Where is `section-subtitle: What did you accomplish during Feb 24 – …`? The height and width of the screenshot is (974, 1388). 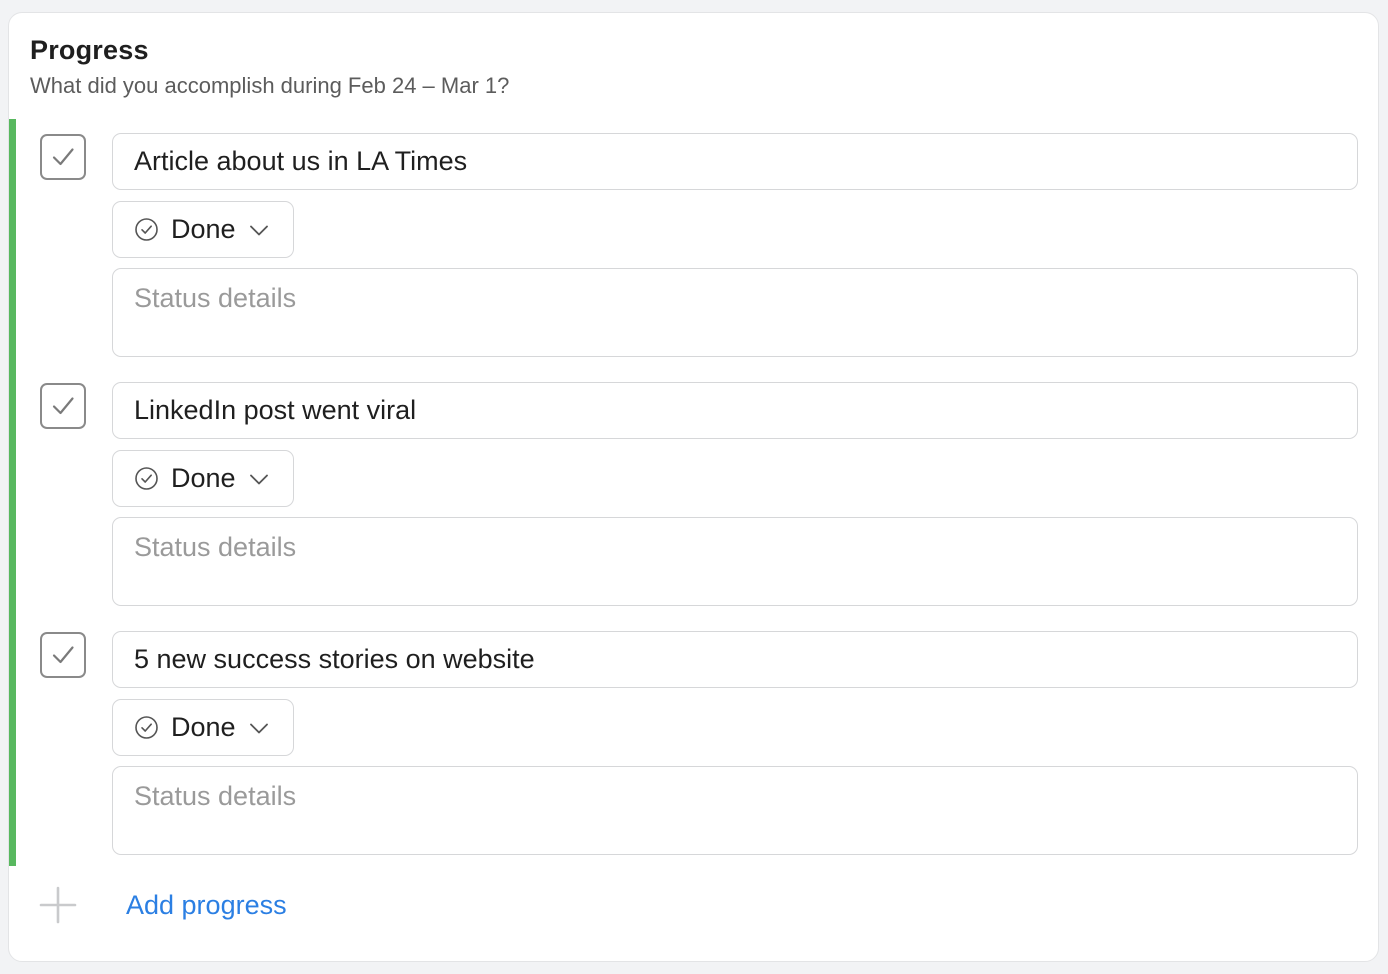 section-subtitle: What did you accomplish during Feb 24 – … is located at coordinates (270, 85).